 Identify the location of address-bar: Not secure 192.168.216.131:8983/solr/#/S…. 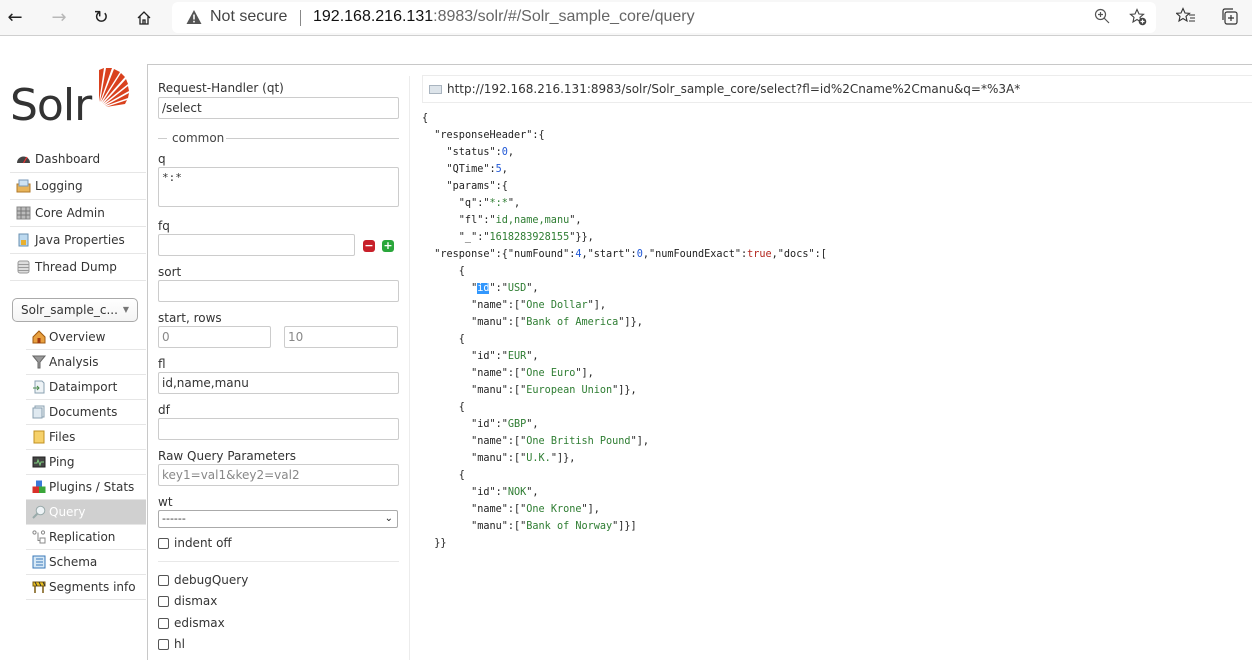
(664, 17).